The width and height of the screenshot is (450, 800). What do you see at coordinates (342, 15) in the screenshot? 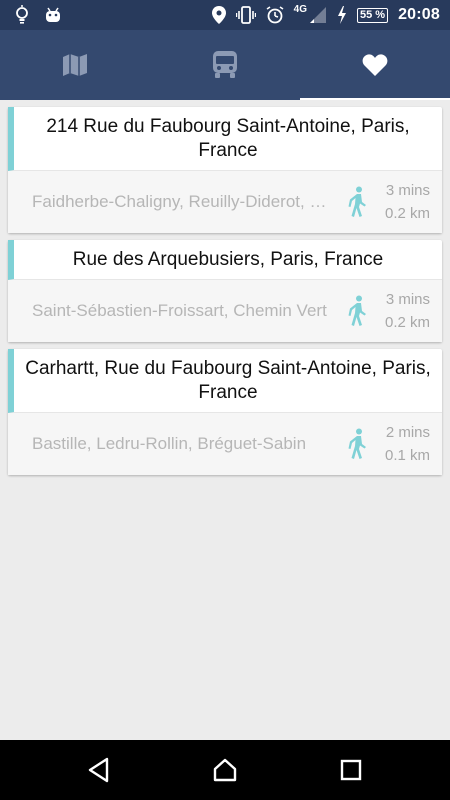
I see `charging-icon` at bounding box center [342, 15].